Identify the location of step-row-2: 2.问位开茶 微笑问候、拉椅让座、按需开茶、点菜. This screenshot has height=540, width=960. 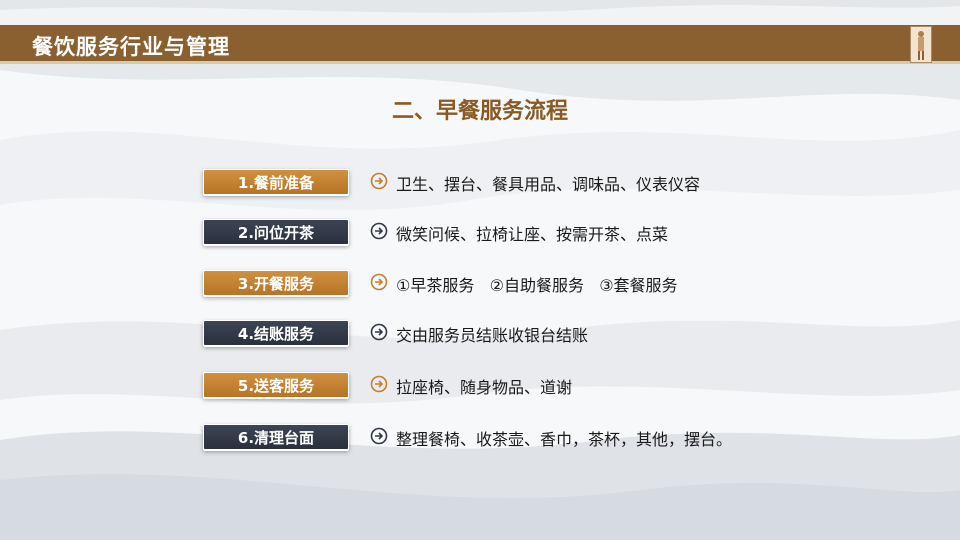
(513, 232).